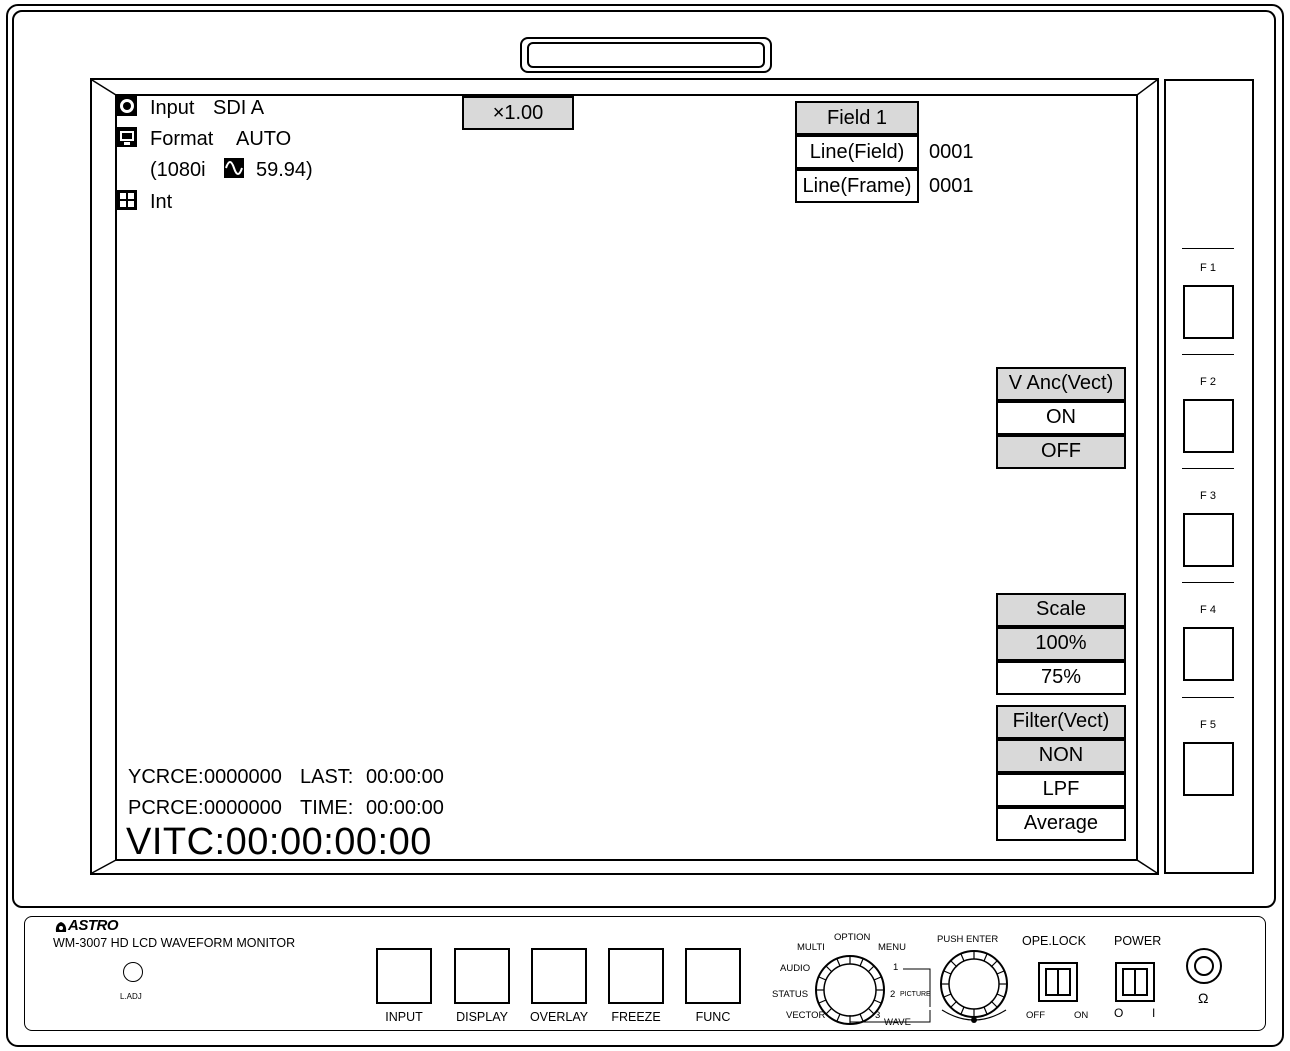  I want to click on format-label: Format, so click(182, 139).